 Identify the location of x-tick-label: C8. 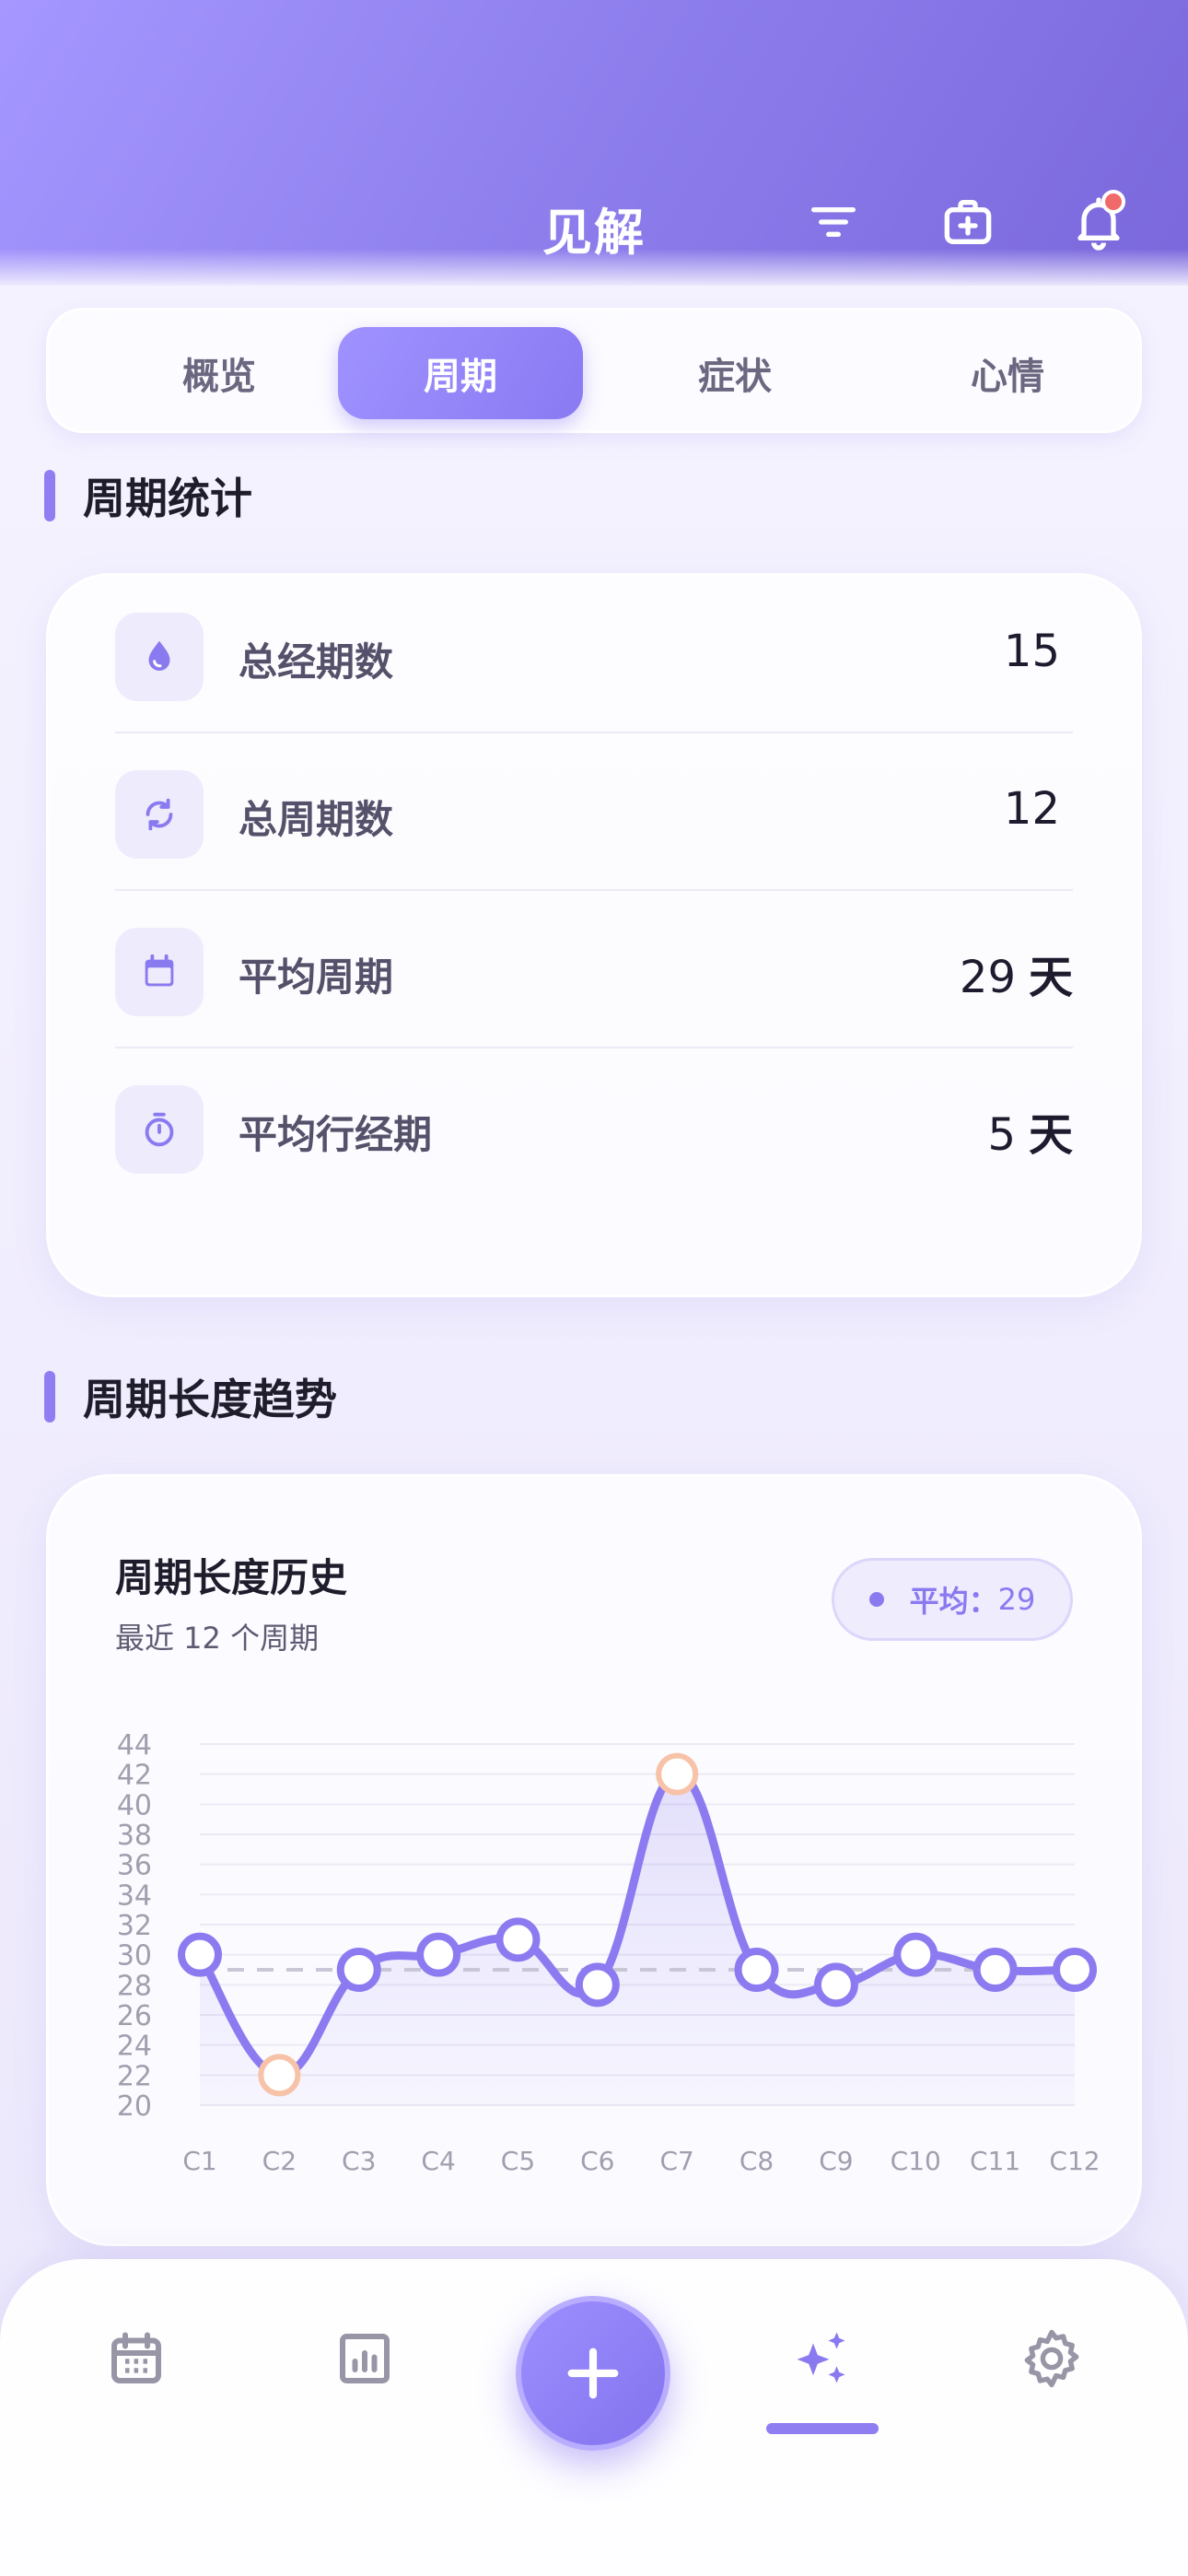
(757, 2161).